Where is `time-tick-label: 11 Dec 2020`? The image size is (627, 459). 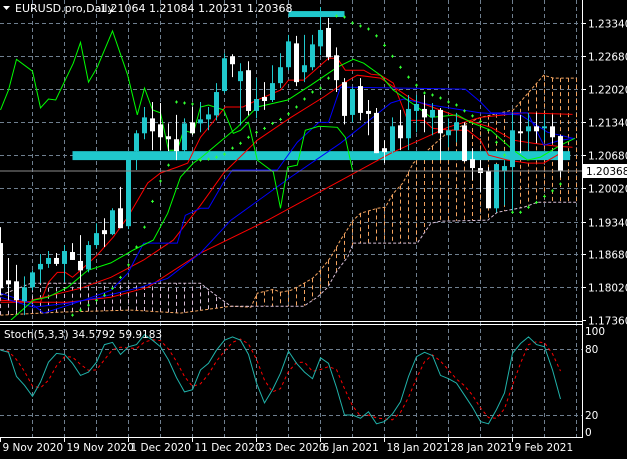 time-tick-label: 11 Dec 2020 is located at coordinates (228, 448).